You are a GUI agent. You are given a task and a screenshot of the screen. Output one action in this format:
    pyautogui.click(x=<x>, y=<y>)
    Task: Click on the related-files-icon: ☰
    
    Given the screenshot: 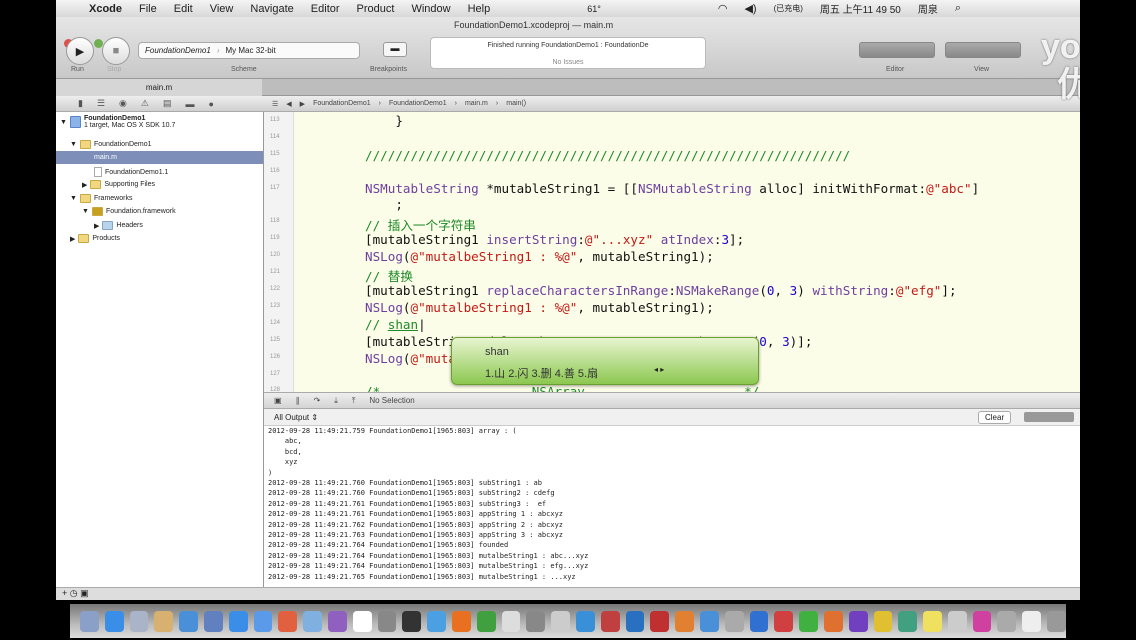 What is the action you would take?
    pyautogui.click(x=275, y=104)
    